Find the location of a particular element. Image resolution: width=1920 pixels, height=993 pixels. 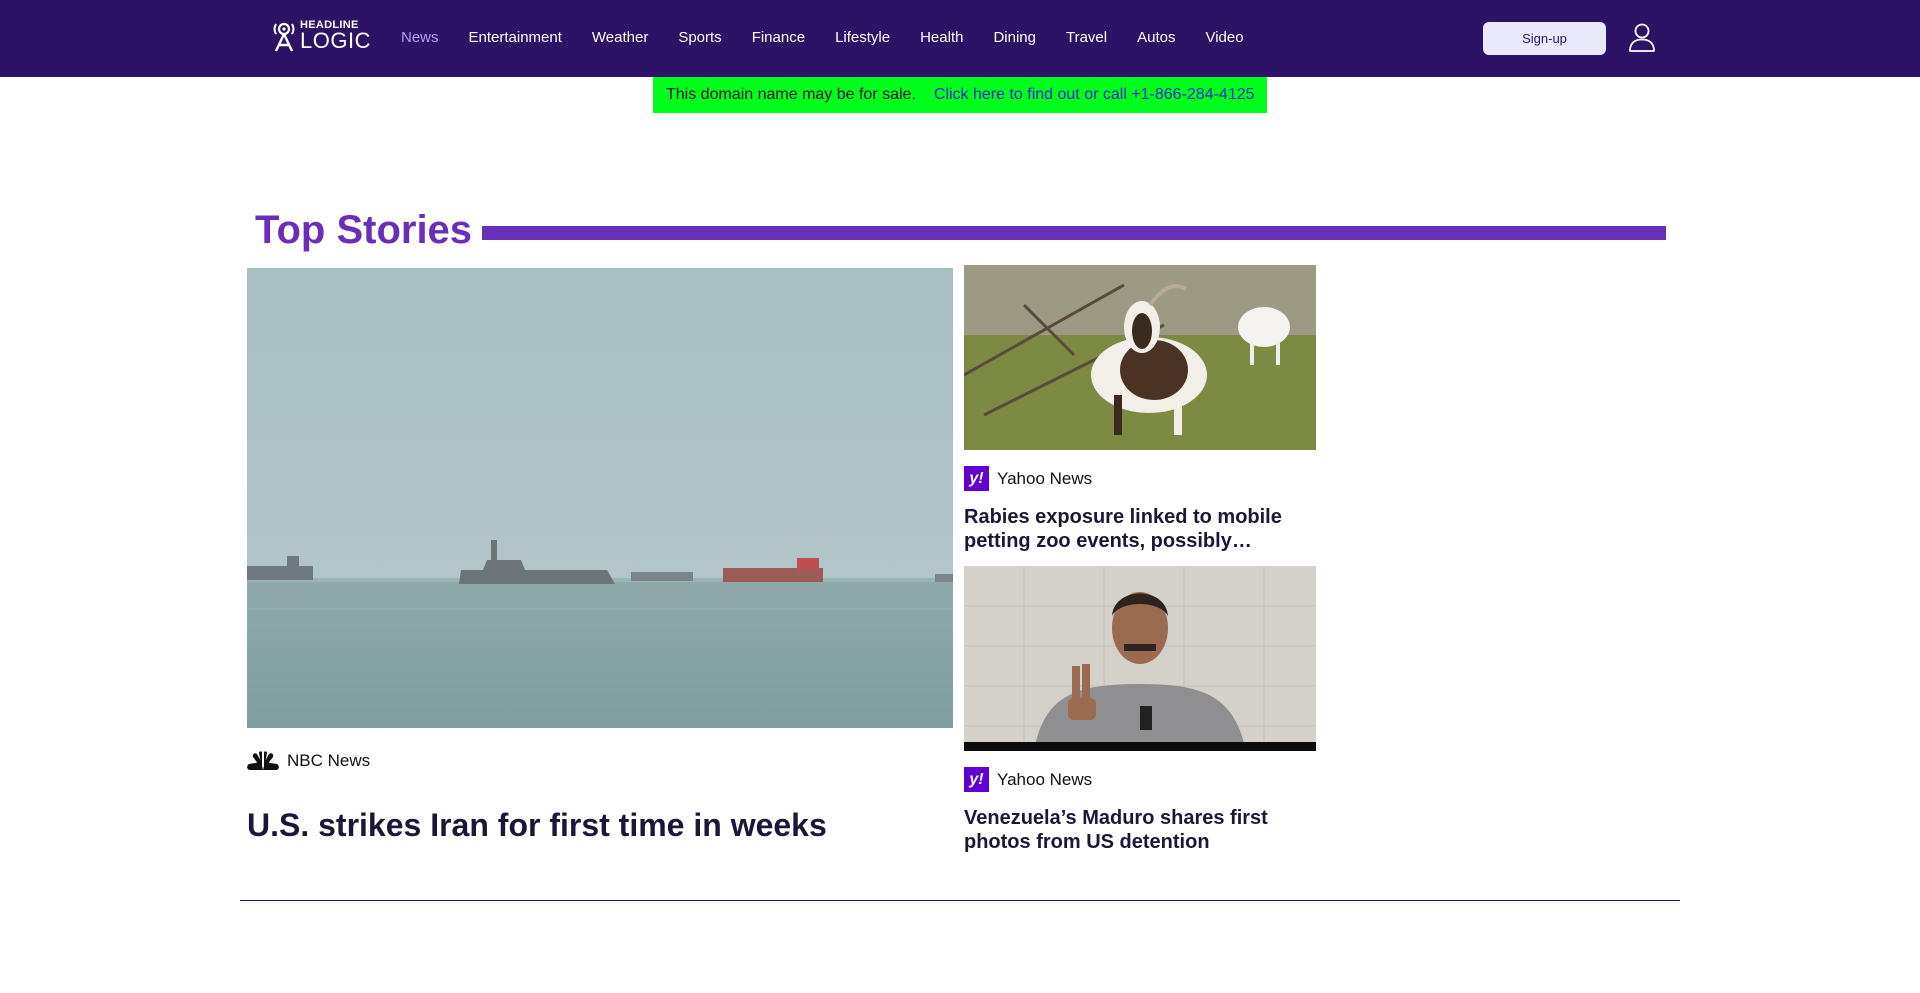

section-title-top-stories: Top Stories is located at coordinates (364, 230).